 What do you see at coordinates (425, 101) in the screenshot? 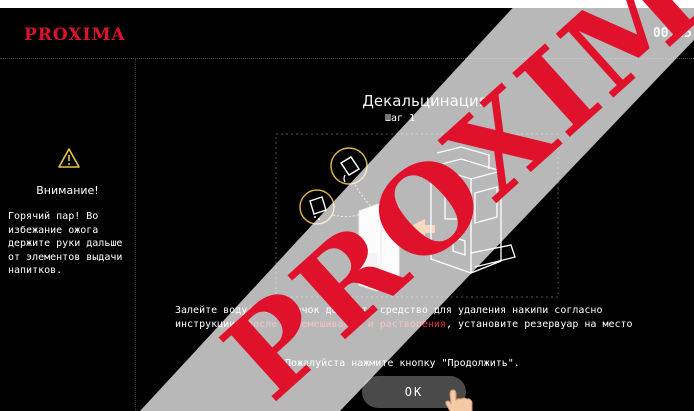
I see `page-title: Декальцинация` at bounding box center [425, 101].